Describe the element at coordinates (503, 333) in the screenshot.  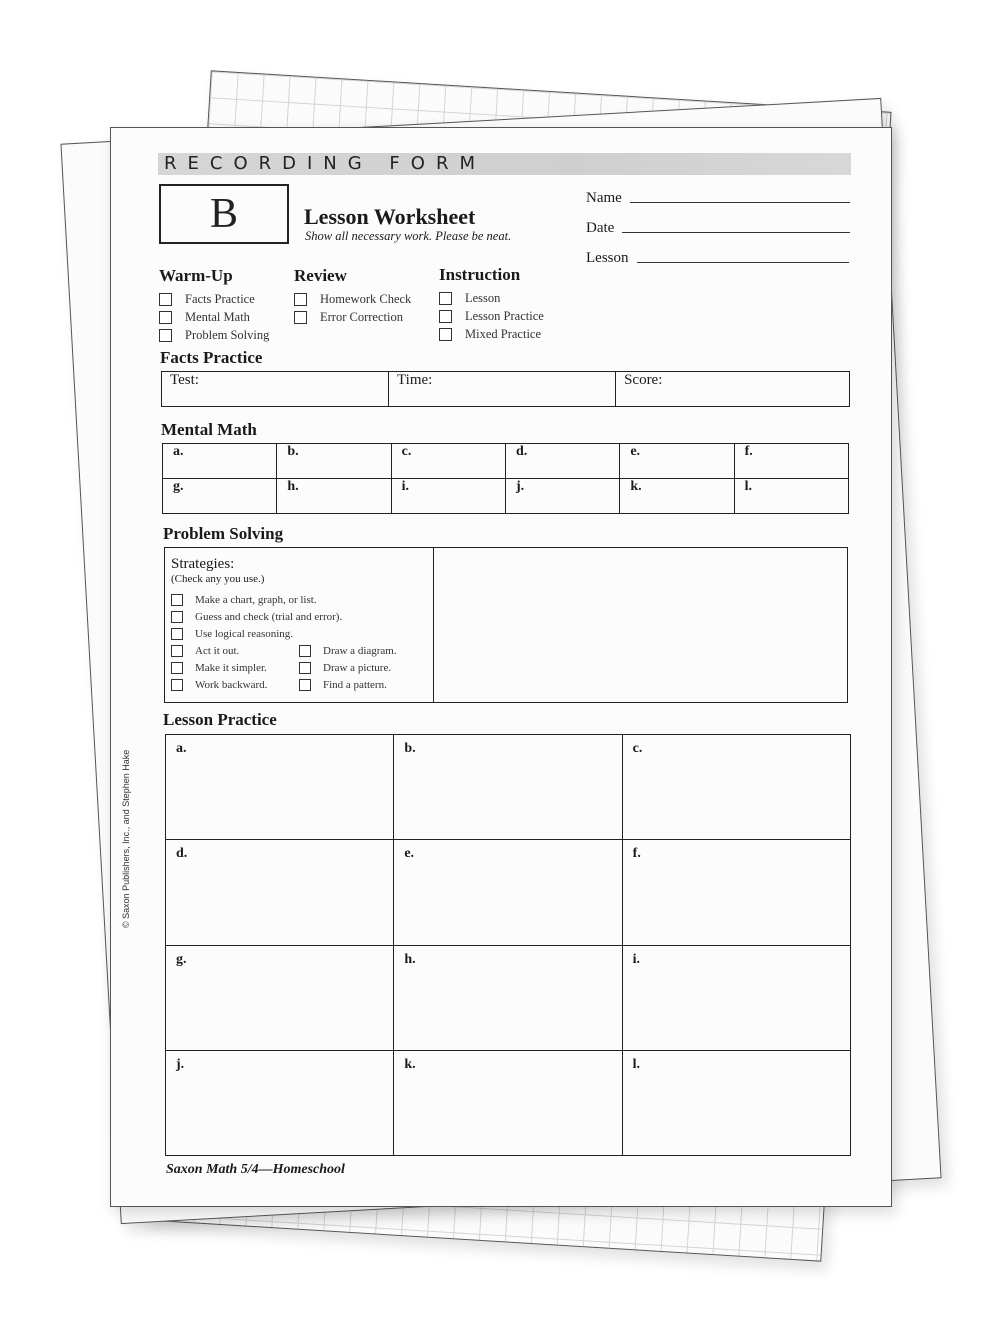
I see `checkbox-label: Mixed Practice` at that location.